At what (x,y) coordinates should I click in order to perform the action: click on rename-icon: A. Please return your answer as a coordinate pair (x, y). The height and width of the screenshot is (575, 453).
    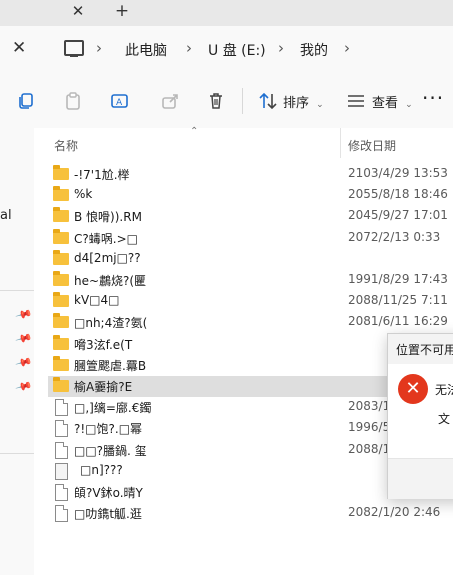
    Looking at the image, I should click on (120, 101).